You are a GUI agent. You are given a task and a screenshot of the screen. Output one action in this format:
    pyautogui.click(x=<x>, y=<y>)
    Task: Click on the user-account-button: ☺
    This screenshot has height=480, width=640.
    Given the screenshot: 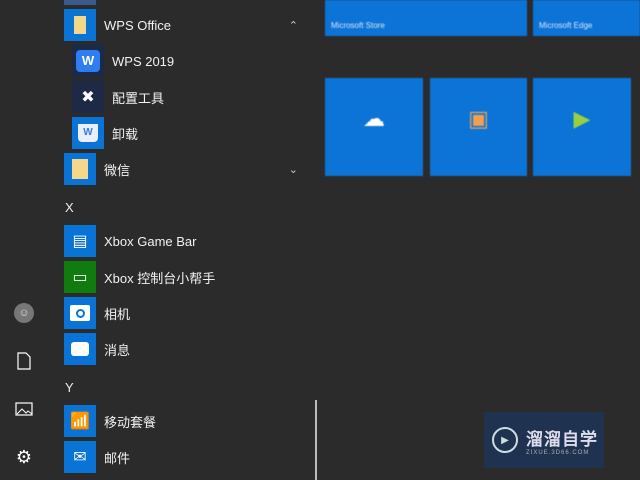 What is the action you would take?
    pyautogui.click(x=24, y=313)
    